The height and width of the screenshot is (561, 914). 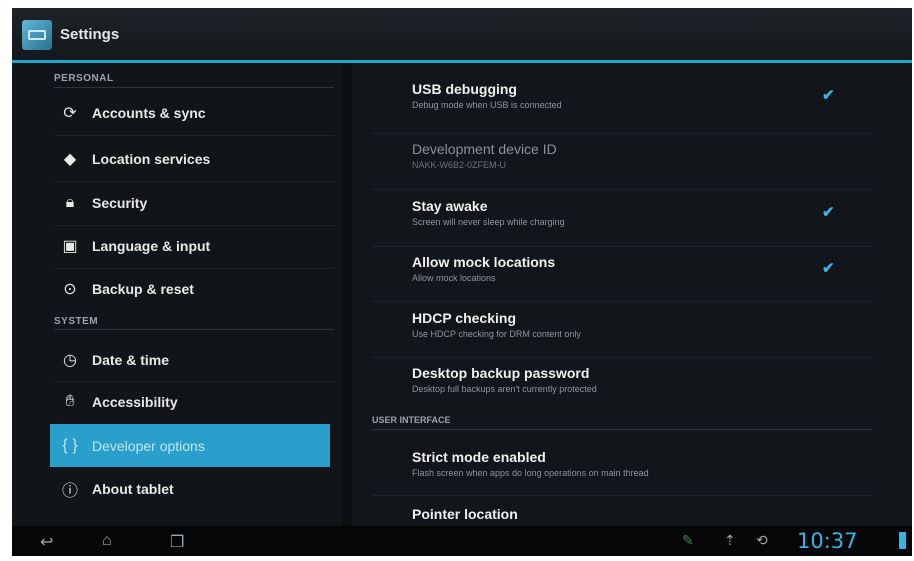 What do you see at coordinates (133, 489) in the screenshot?
I see `sidebar-item-label: About tablet` at bounding box center [133, 489].